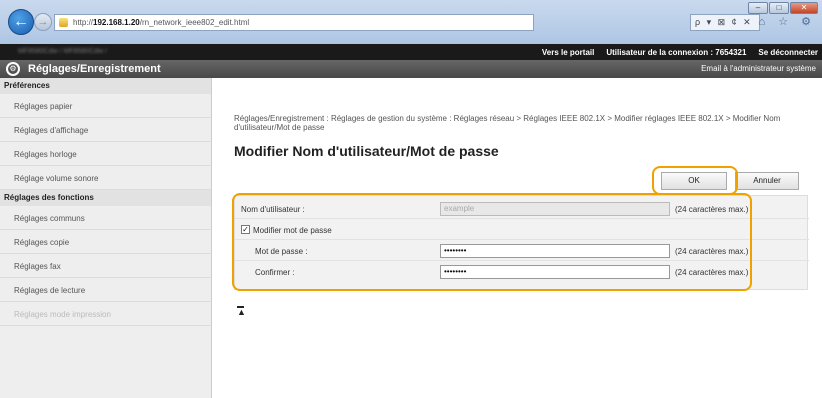 This screenshot has height=398, width=822. What do you see at coordinates (555, 209) in the screenshot?
I see `username-field: example` at bounding box center [555, 209].